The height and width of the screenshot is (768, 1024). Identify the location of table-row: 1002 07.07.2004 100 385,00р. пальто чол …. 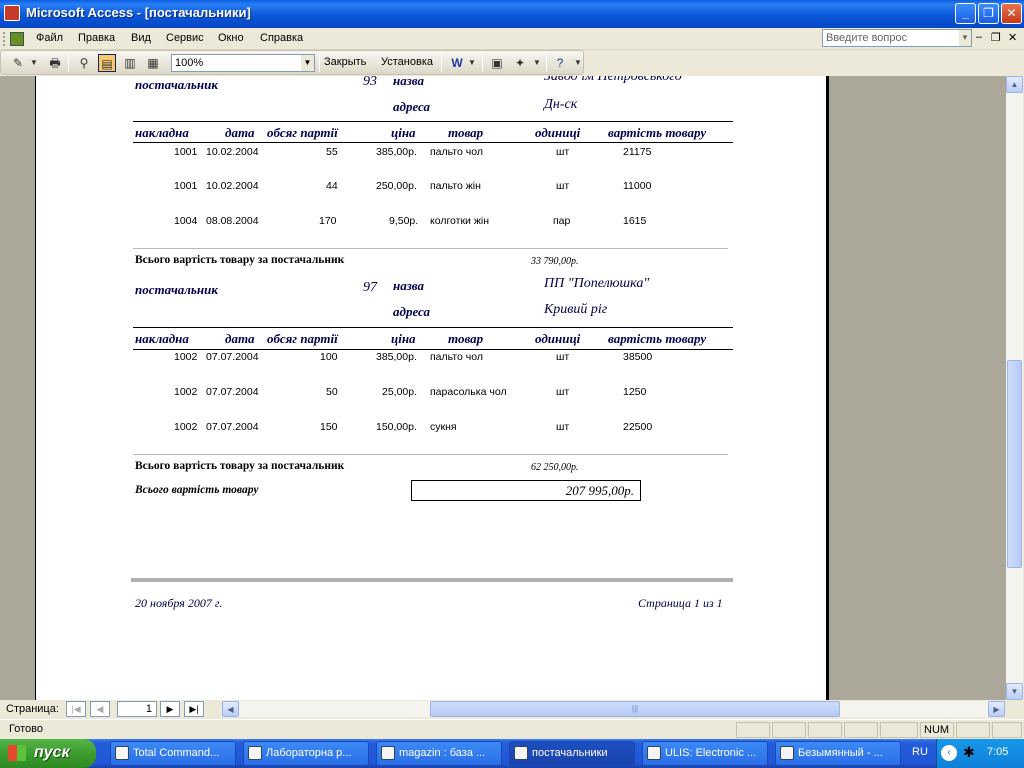
(431, 358).